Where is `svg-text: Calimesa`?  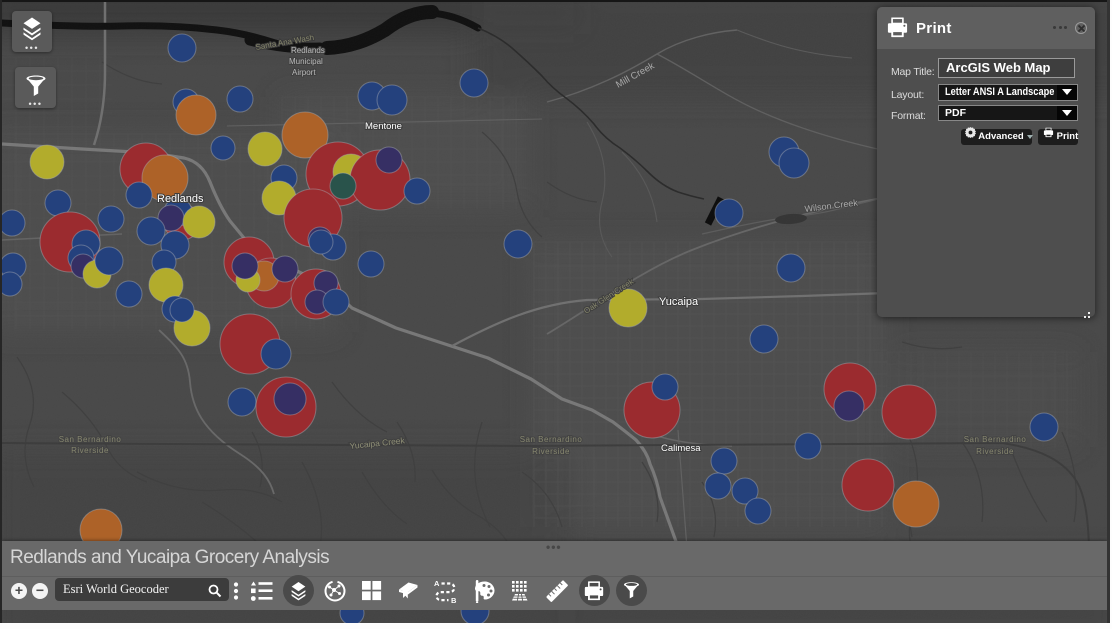
svg-text: Calimesa is located at coordinates (681, 448).